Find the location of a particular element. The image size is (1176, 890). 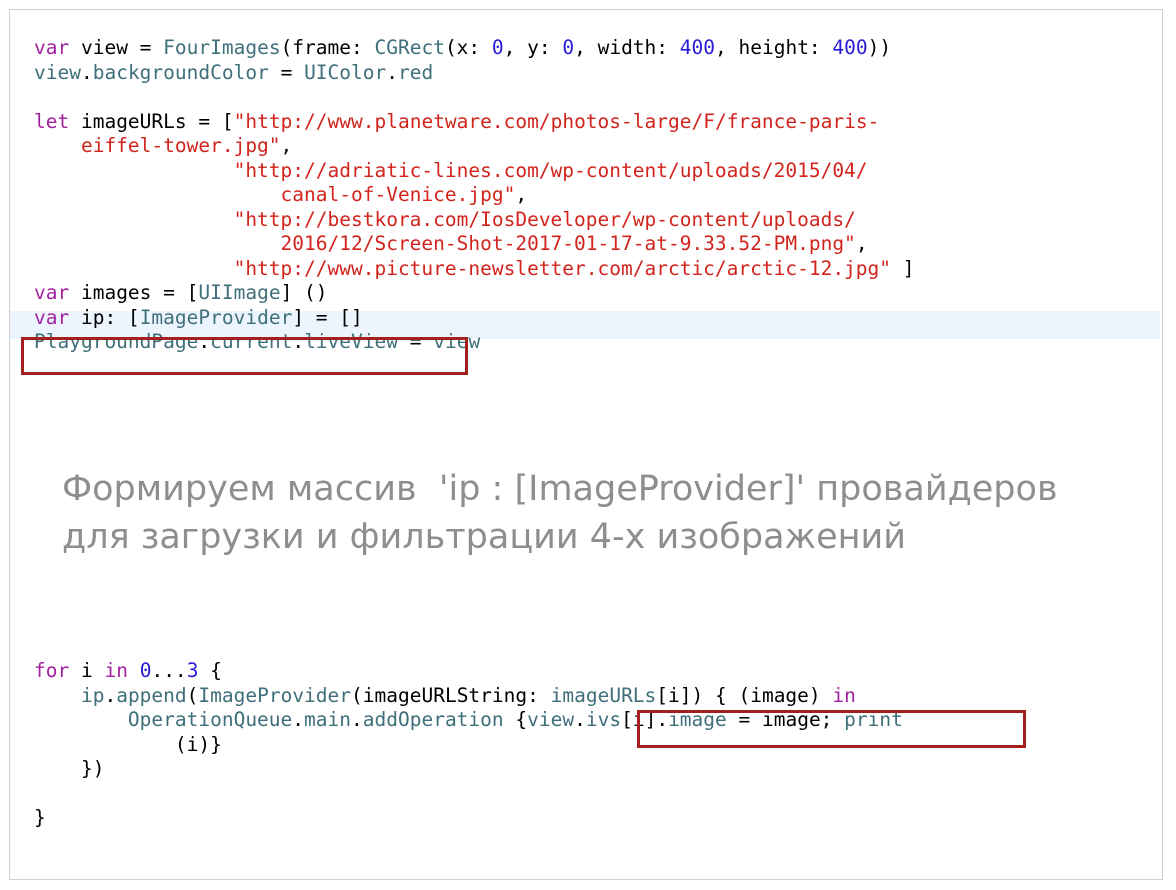

code-token: , height: is located at coordinates (774, 47).